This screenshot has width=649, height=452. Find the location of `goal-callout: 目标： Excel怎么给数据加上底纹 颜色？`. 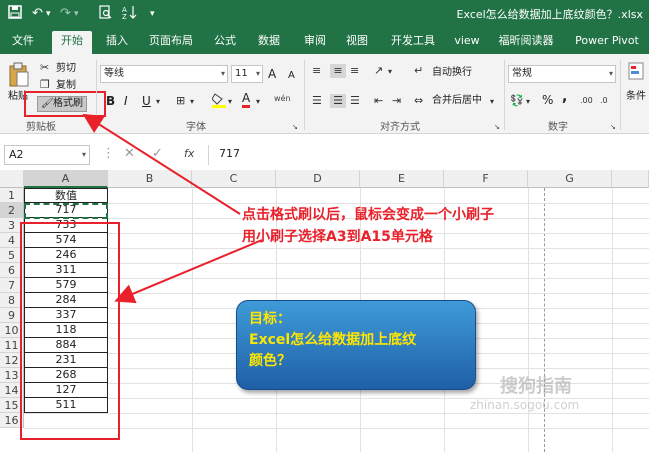

goal-callout: 目标： Excel怎么给数据加上底纹 颜色？ is located at coordinates (356, 345).